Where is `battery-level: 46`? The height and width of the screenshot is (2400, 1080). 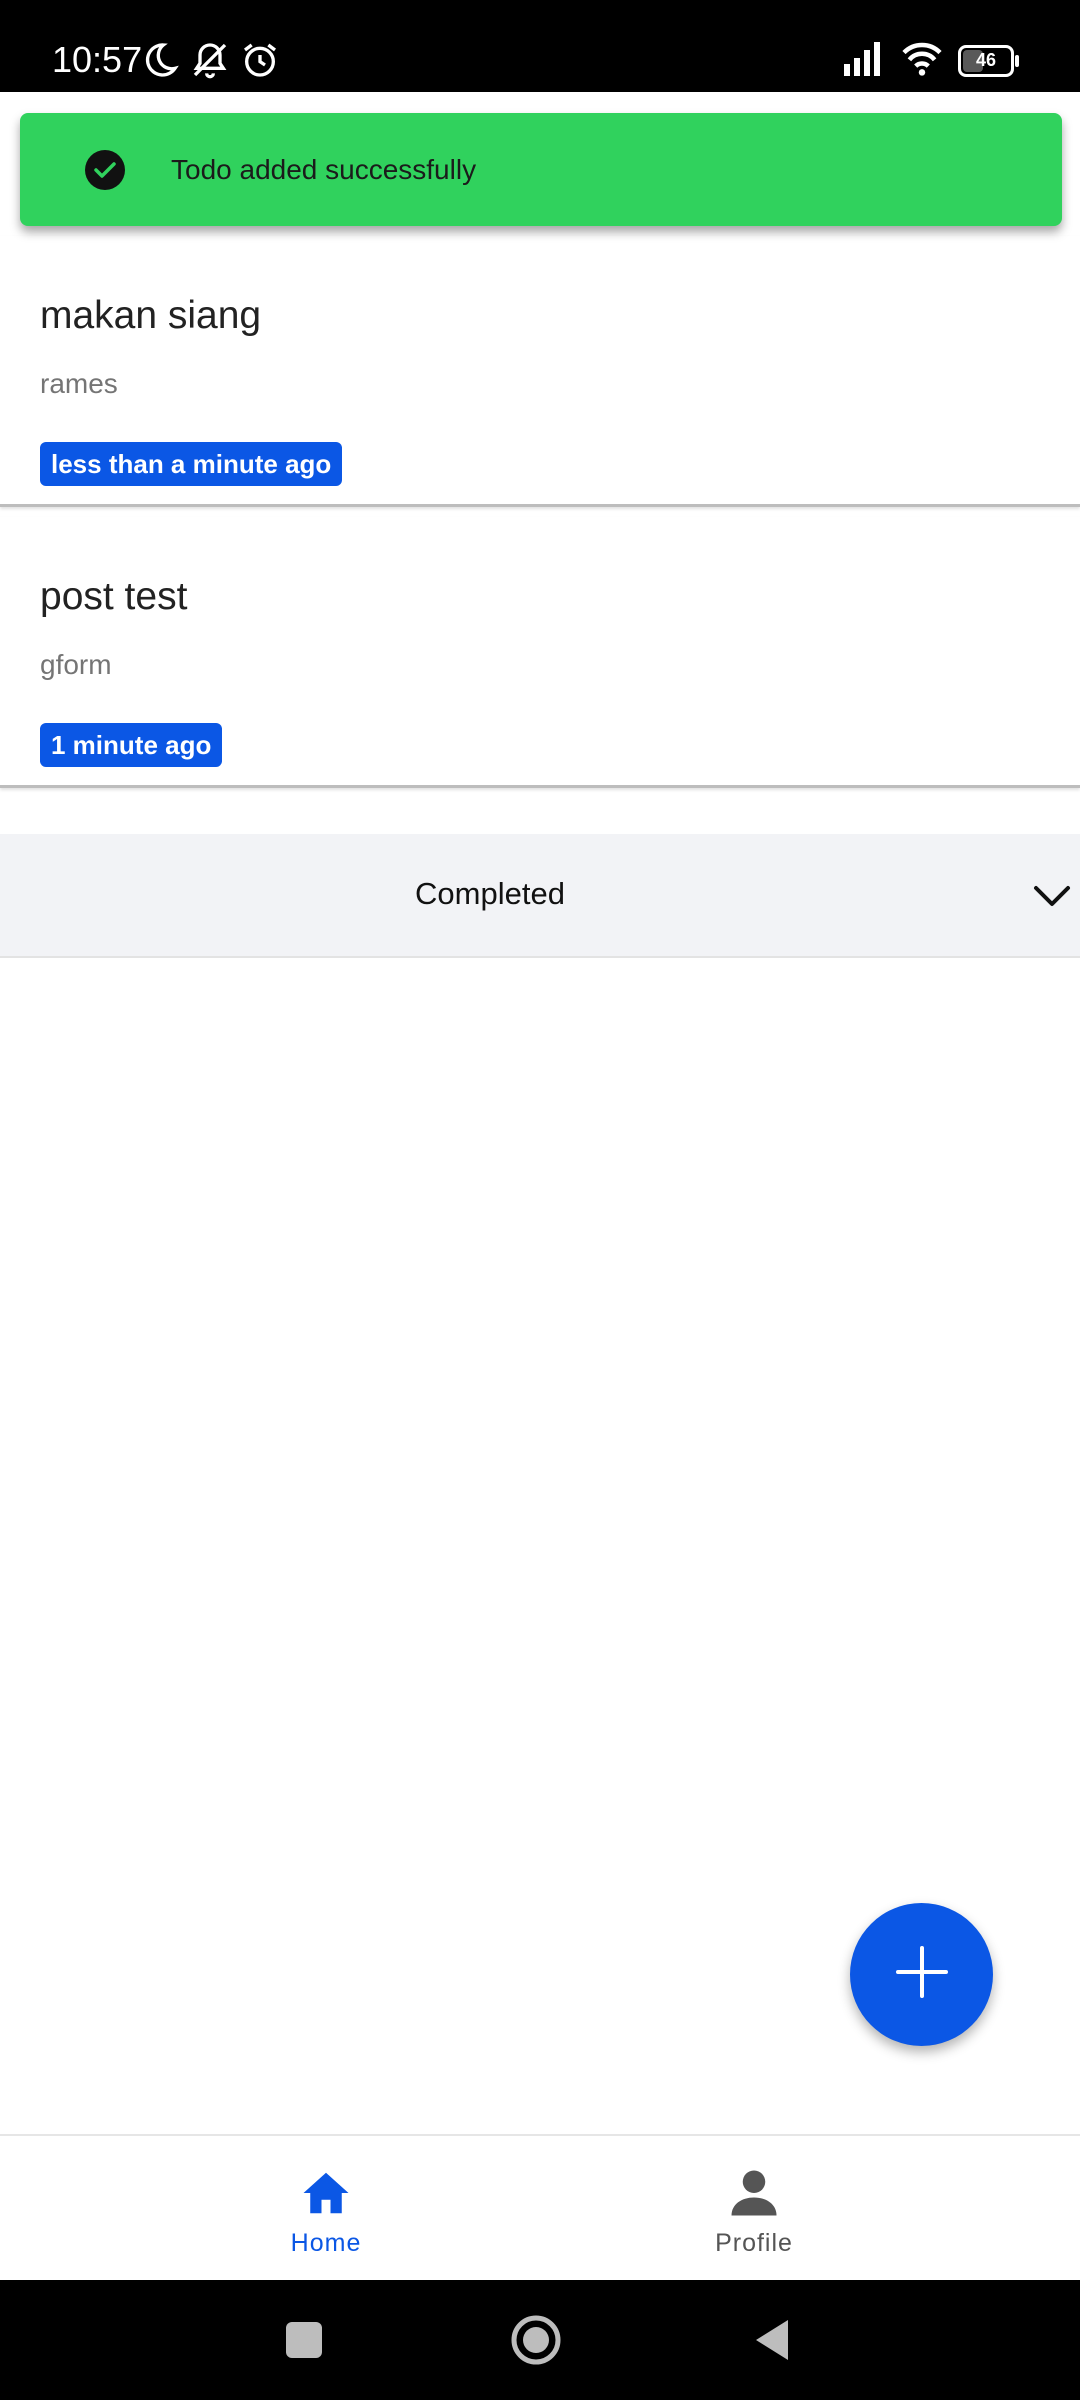
battery-level: 46 is located at coordinates (986, 60).